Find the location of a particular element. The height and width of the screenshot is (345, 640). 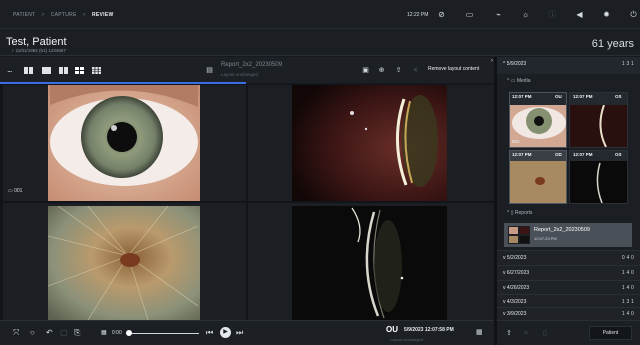

brightness-icon: ☼ is located at coordinates (525, 14).